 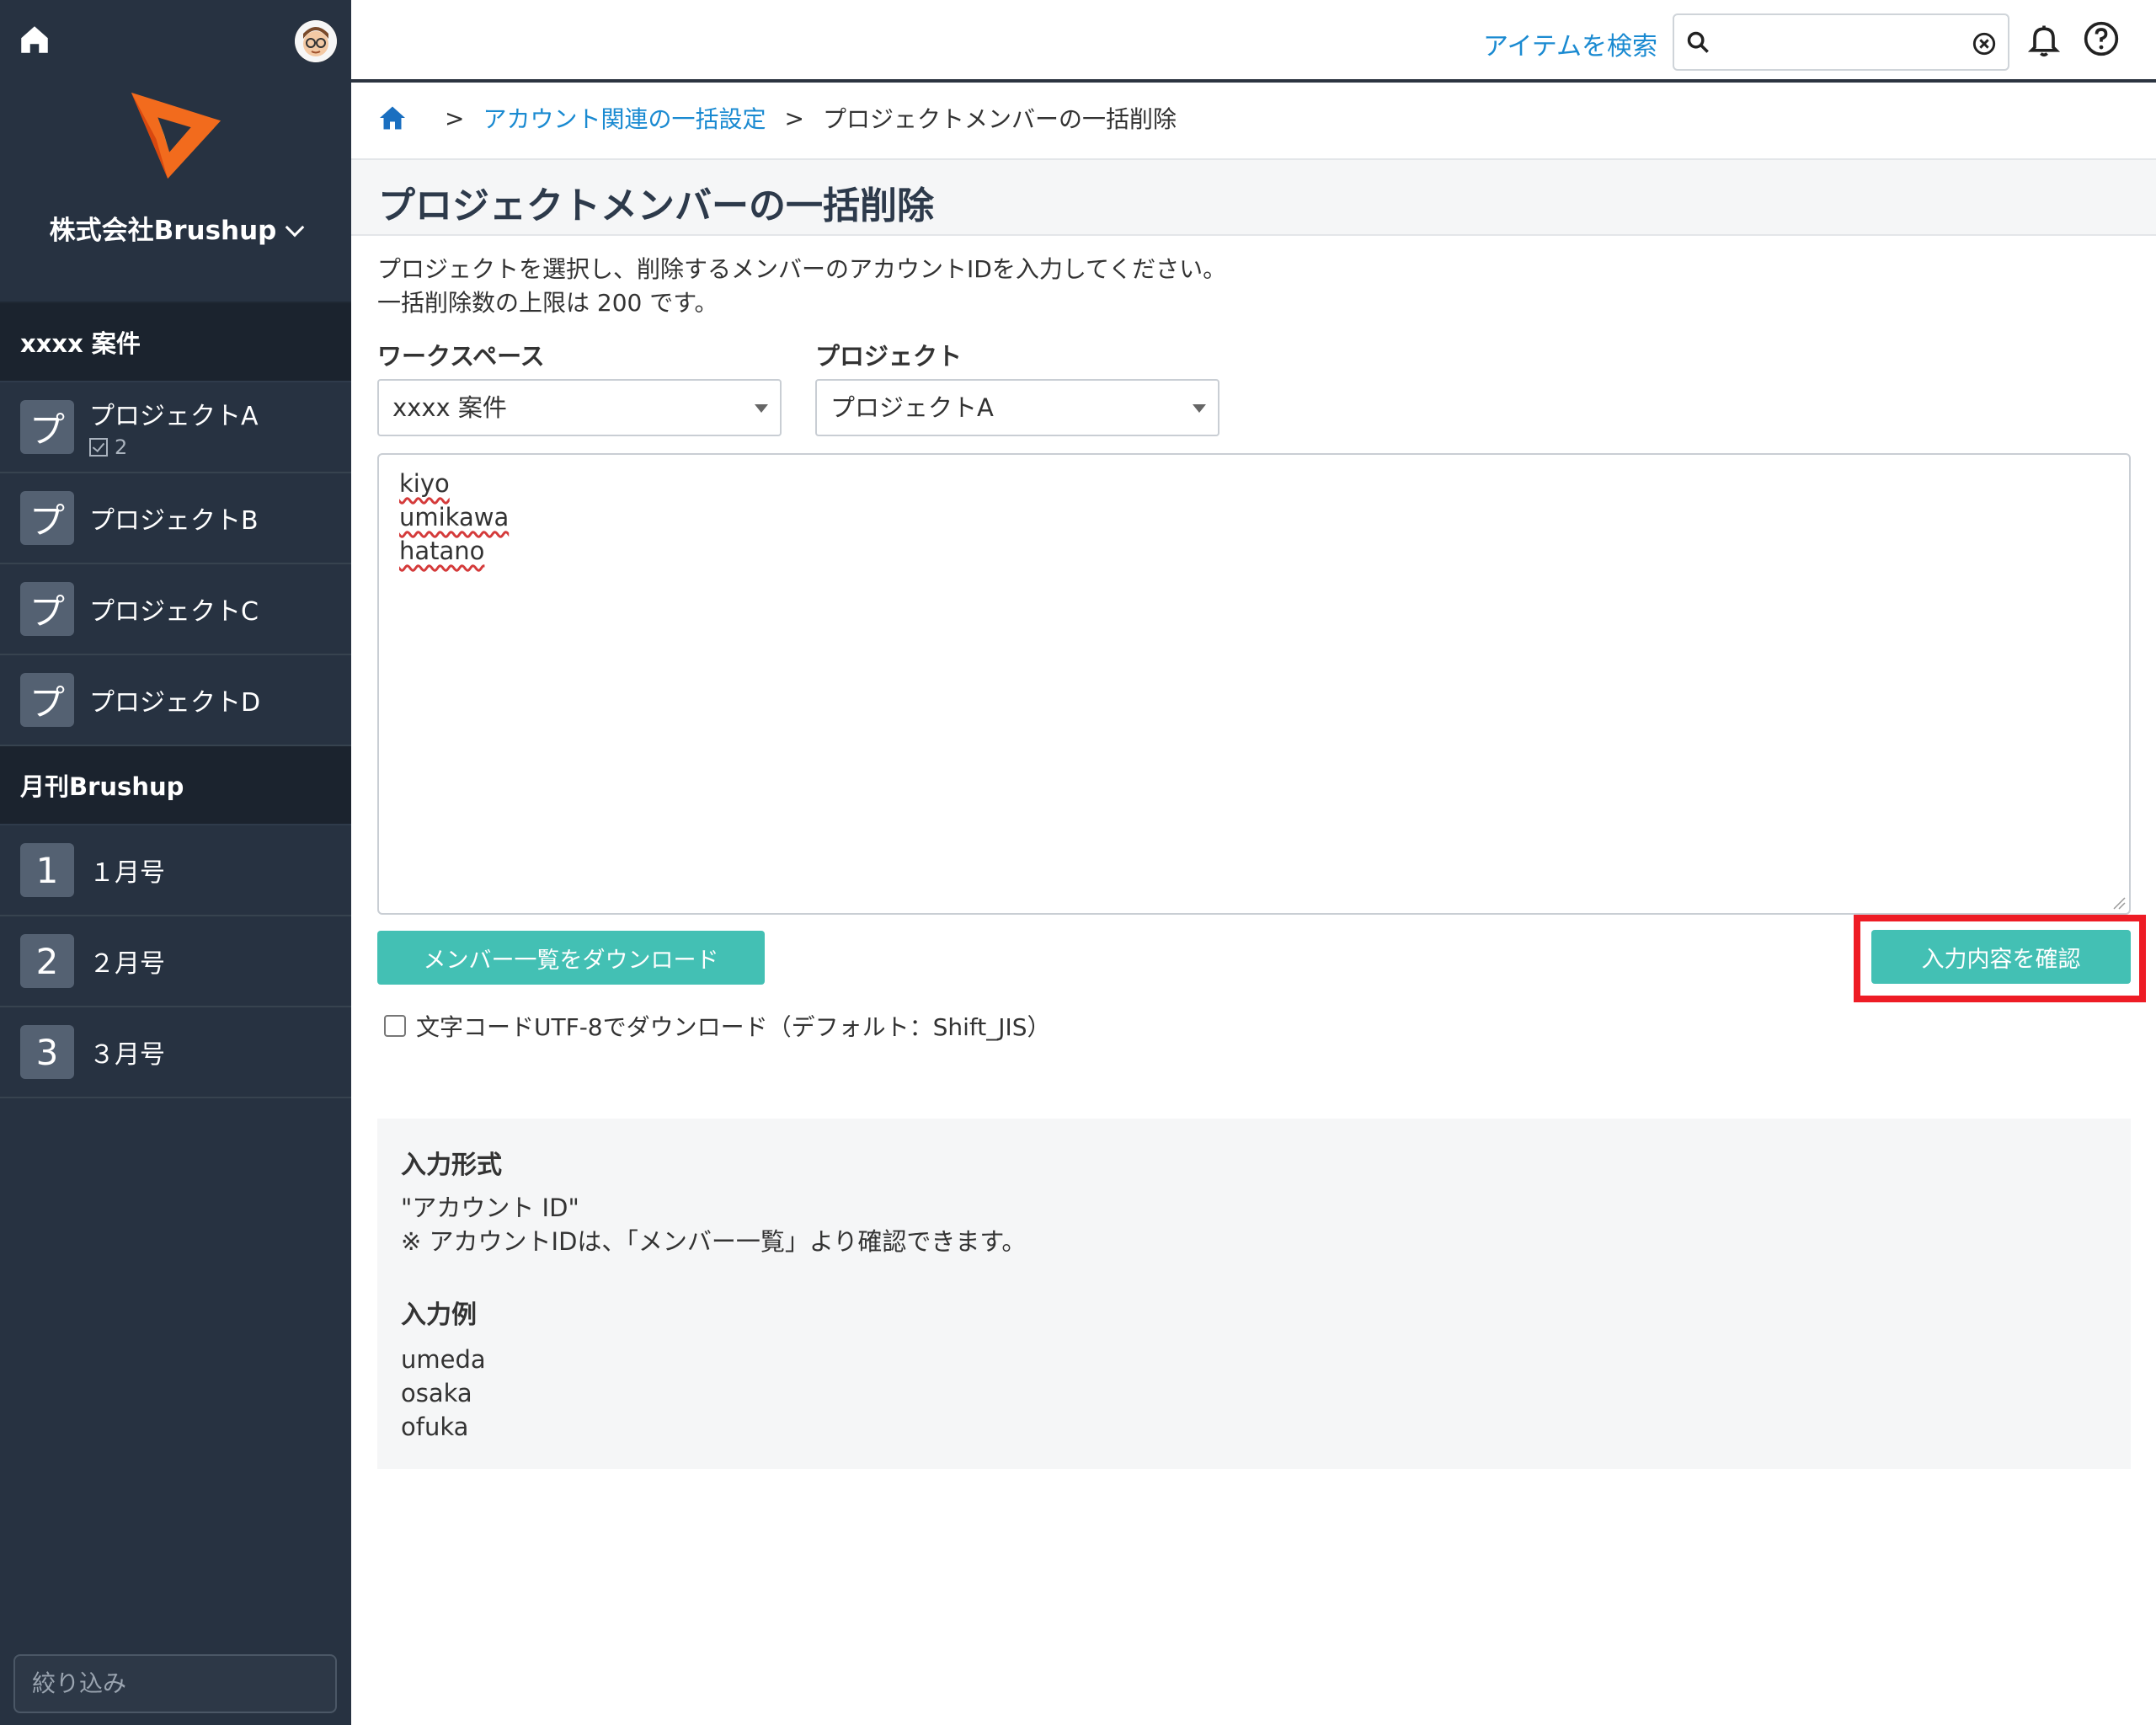 What do you see at coordinates (127, 964) in the screenshot?
I see `sidebar-item-label: ２月号` at bounding box center [127, 964].